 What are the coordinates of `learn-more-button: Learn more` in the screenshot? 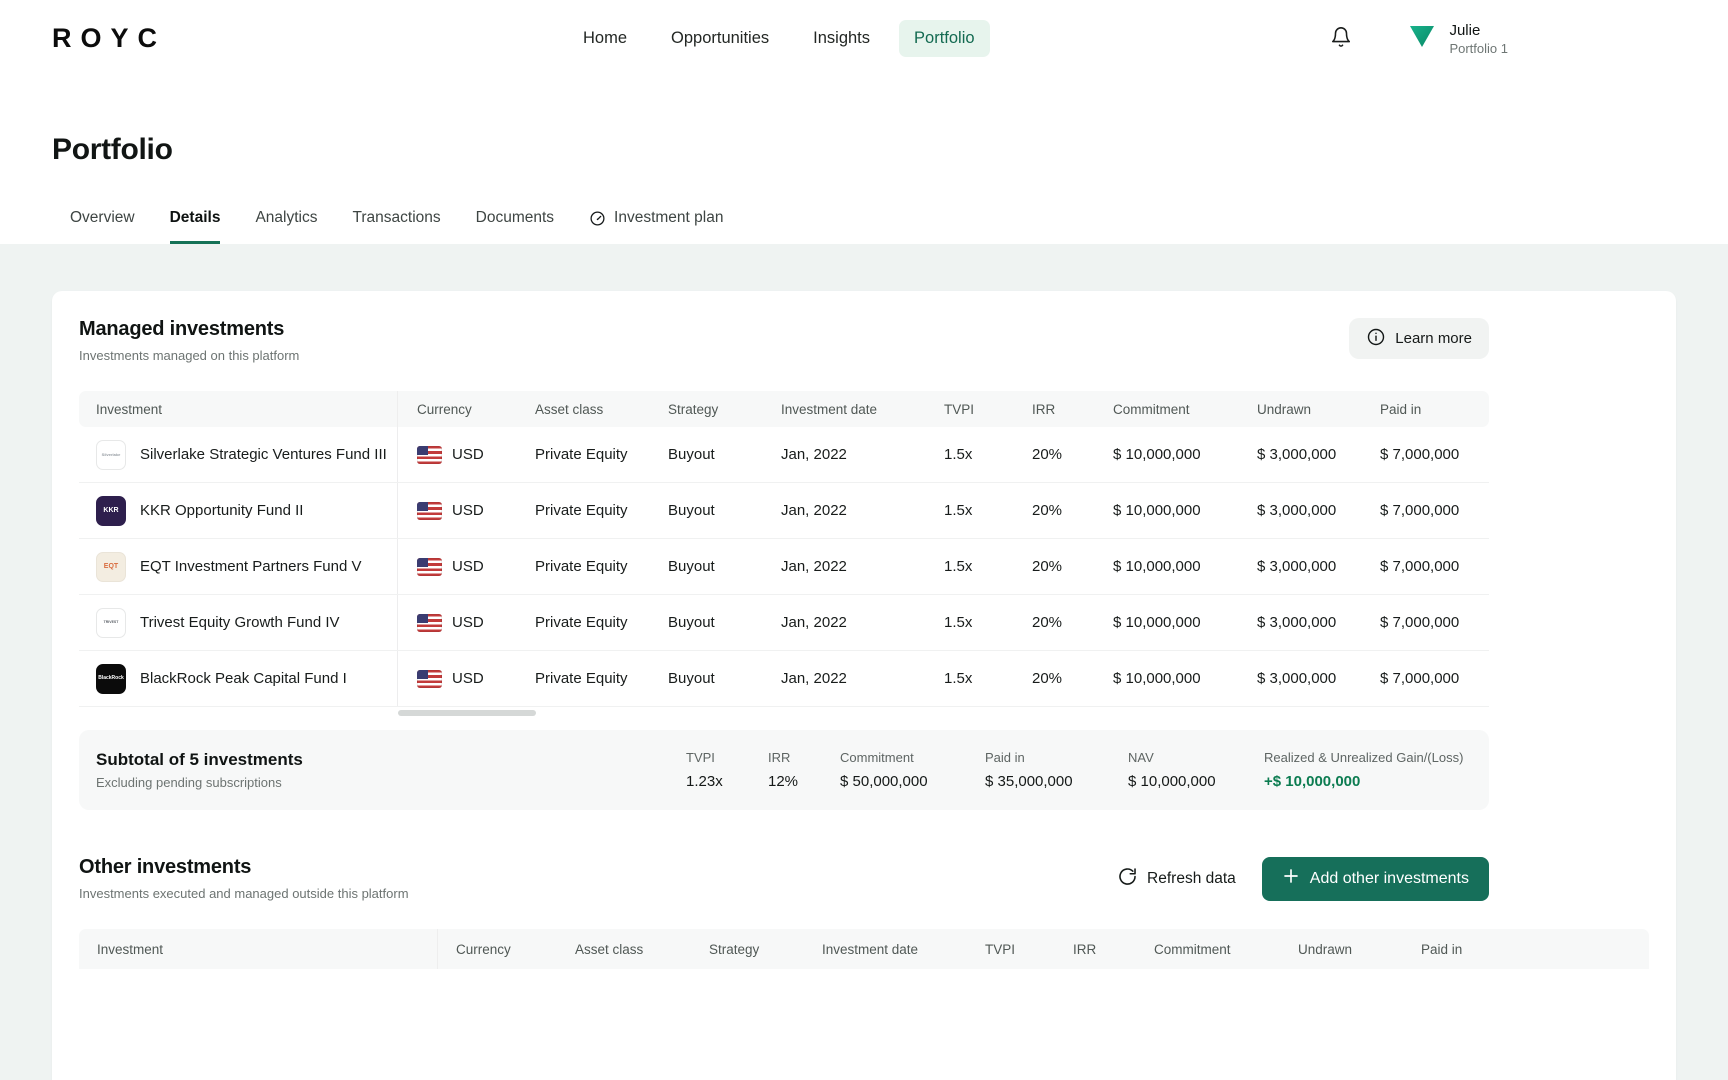 It's located at (1419, 338).